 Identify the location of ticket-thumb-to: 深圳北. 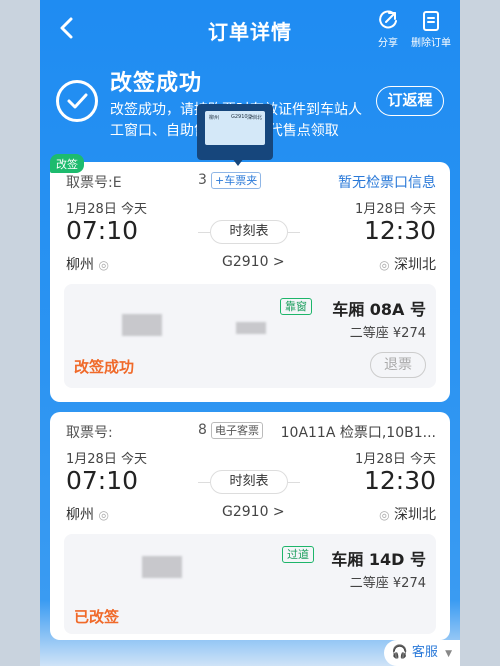
(255, 118).